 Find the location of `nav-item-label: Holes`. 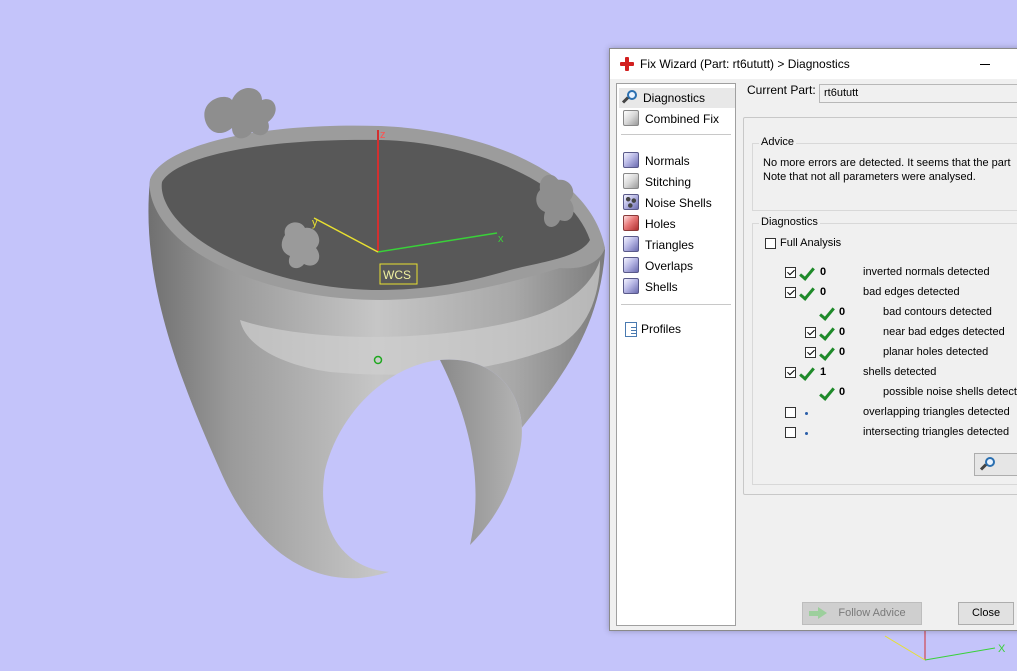

nav-item-label: Holes is located at coordinates (660, 224).